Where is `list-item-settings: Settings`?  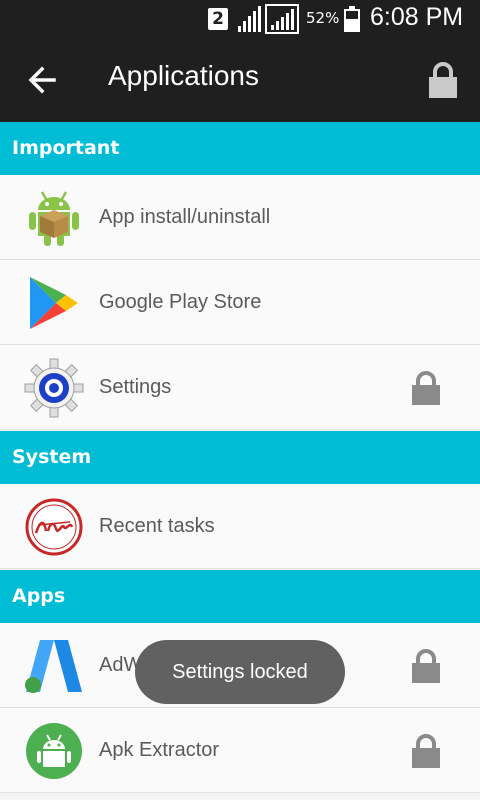
list-item-settings: Settings is located at coordinates (240, 387).